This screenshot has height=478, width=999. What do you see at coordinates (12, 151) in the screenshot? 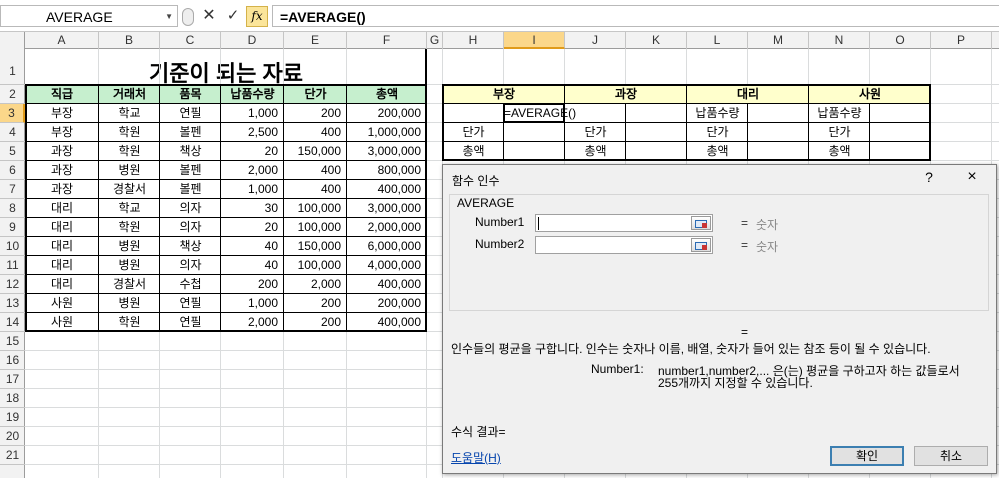
I see `row-header-5: 5` at bounding box center [12, 151].